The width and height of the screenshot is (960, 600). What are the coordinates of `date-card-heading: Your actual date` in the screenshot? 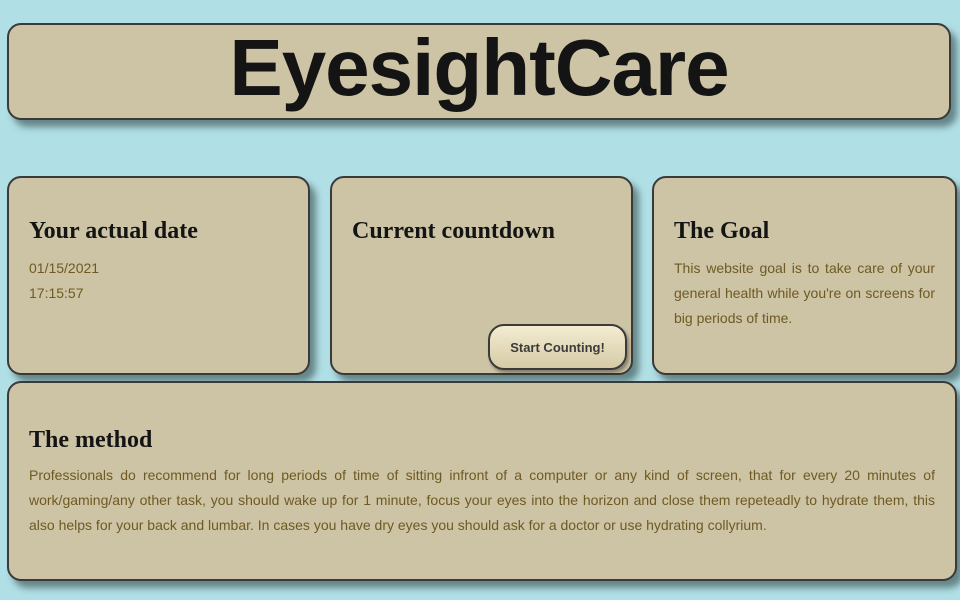 It's located at (113, 231).